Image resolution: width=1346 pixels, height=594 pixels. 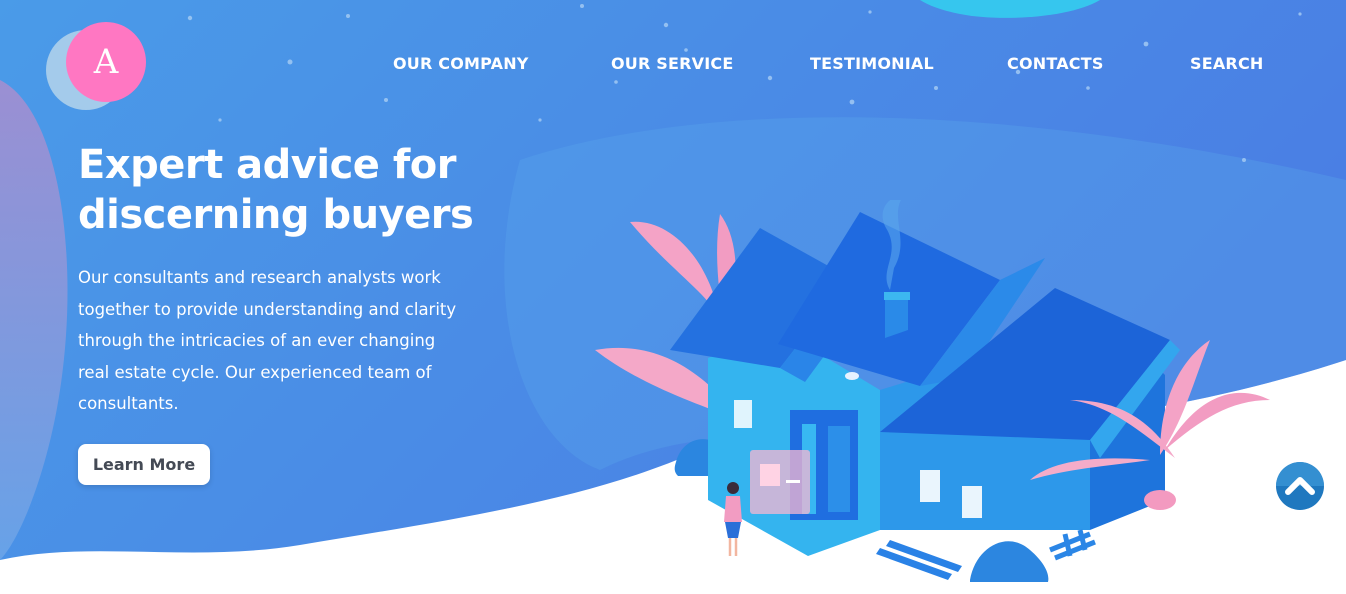 I want to click on hero-title-line: discerning buyers, so click(x=276, y=215).